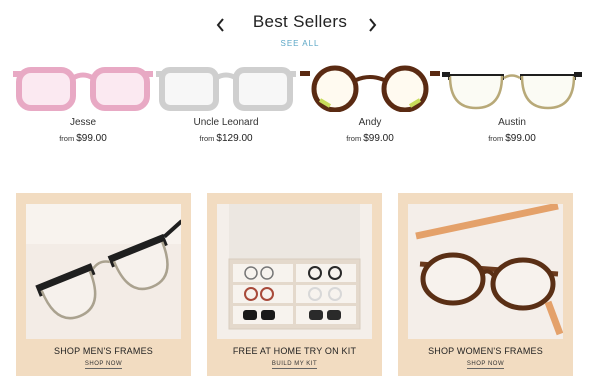 The width and height of the screenshot is (600, 392). Describe the element at coordinates (83, 122) in the screenshot. I see `product-name: Jesse` at that location.